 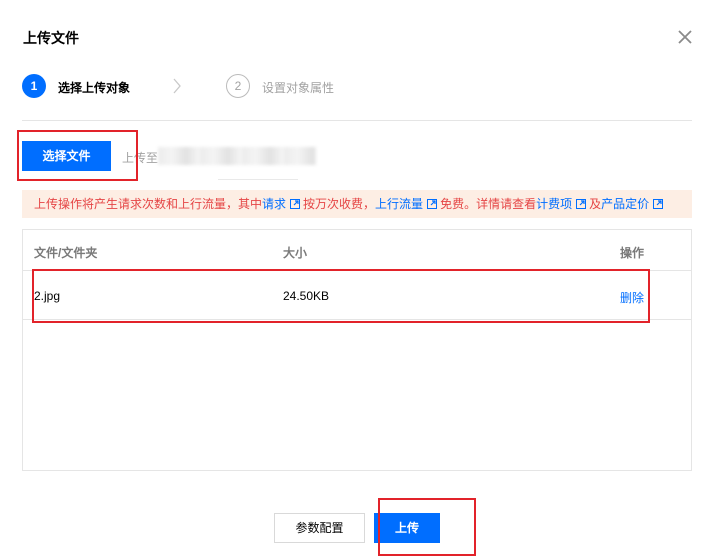 What do you see at coordinates (237, 156) in the screenshot?
I see `upload-destination-path-blurred` at bounding box center [237, 156].